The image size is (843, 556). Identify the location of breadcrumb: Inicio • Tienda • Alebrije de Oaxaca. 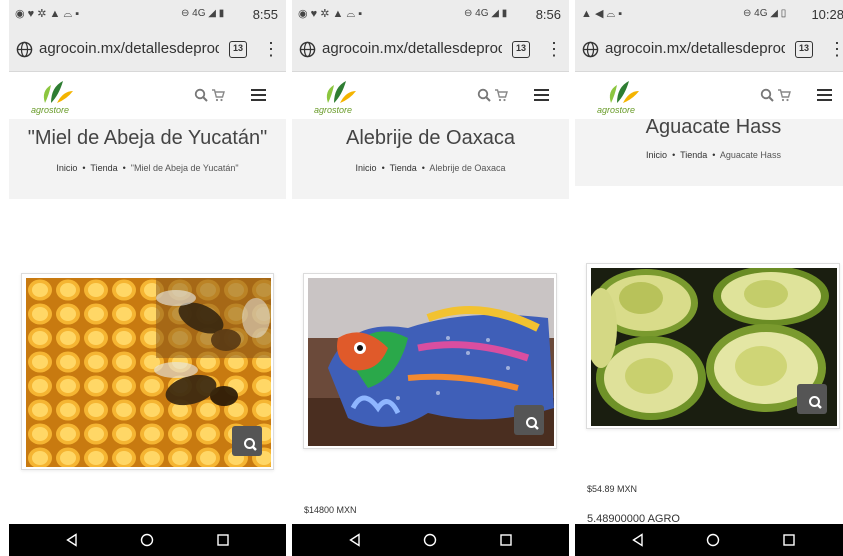
(430, 168).